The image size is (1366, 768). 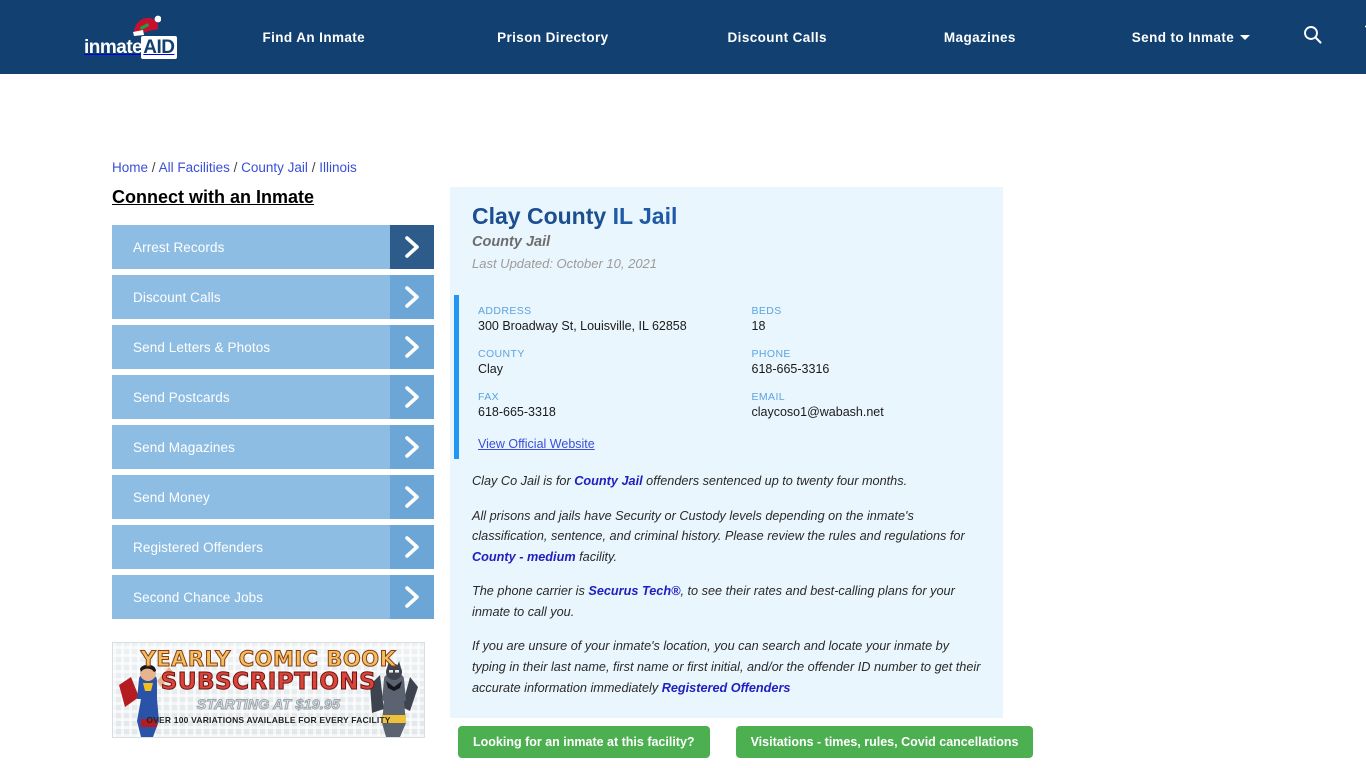 I want to click on breadcrumb-item-all-facilities: All Facilities, so click(x=194, y=167).